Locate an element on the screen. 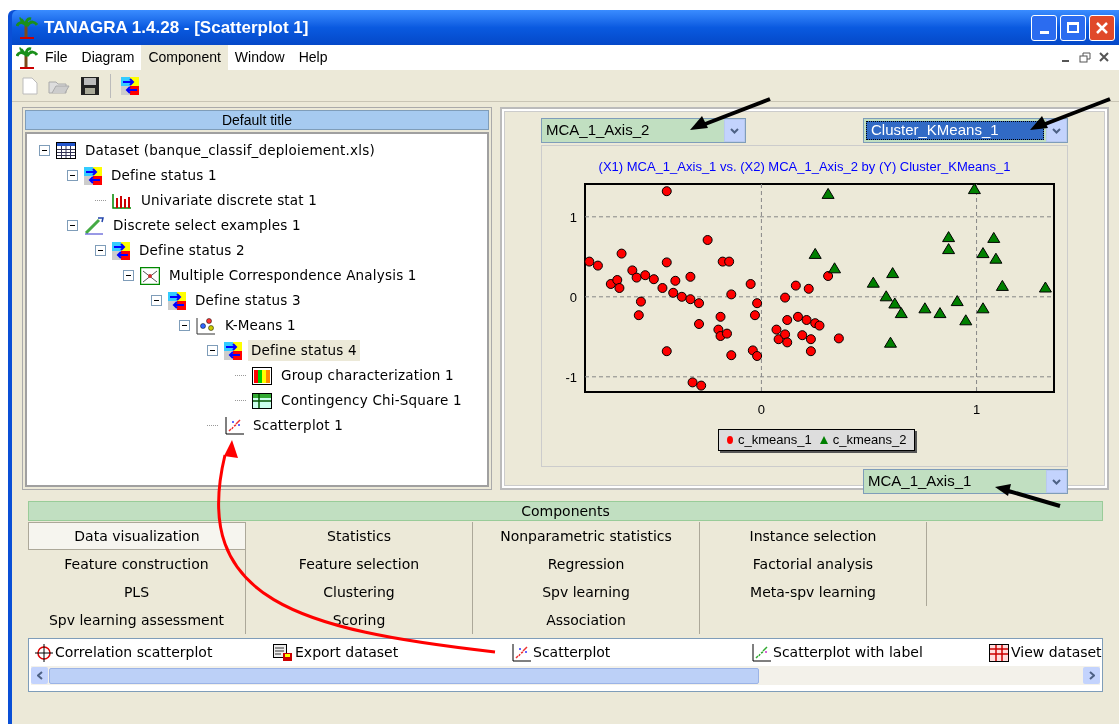 The height and width of the screenshot is (724, 1119). tool-entry: Export dataset is located at coordinates (392, 652).